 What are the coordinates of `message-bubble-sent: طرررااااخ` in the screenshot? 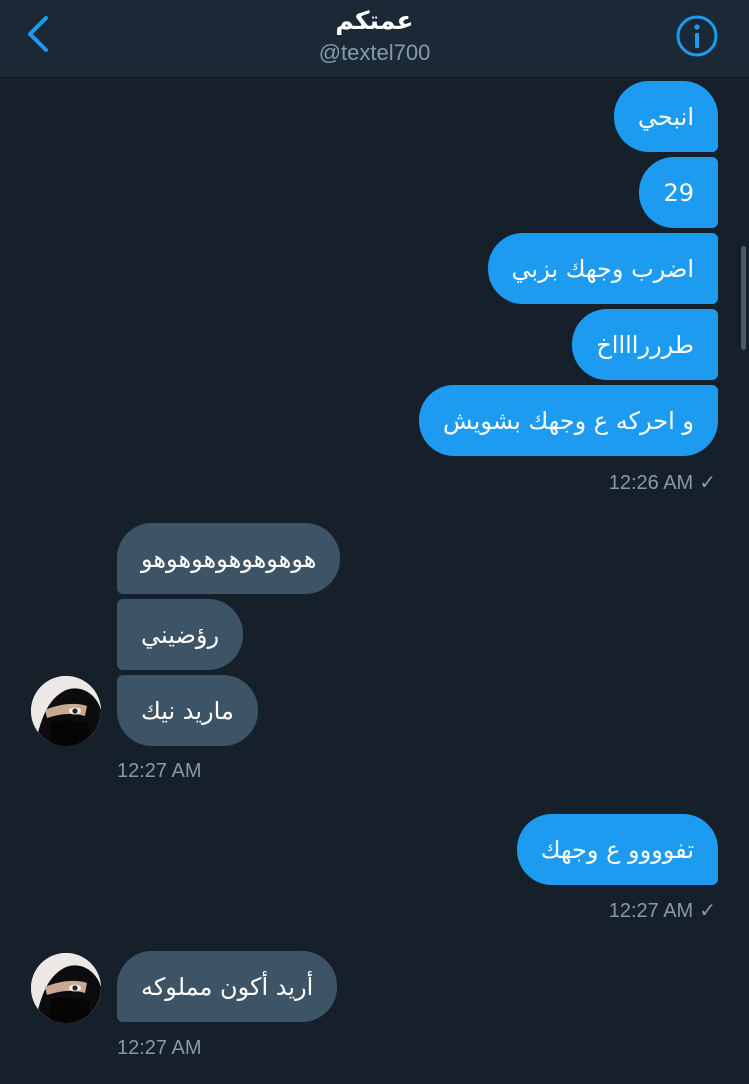 It's located at (645, 344).